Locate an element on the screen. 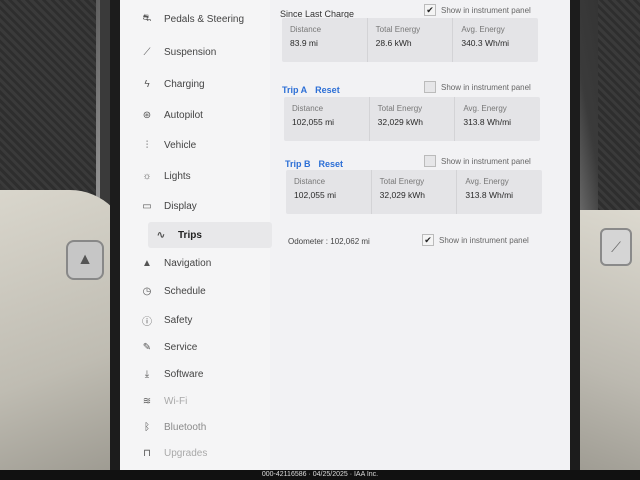 This screenshot has height=480, width=640. trip-a-show-toggle: Show in instrument panel is located at coordinates (477, 87).